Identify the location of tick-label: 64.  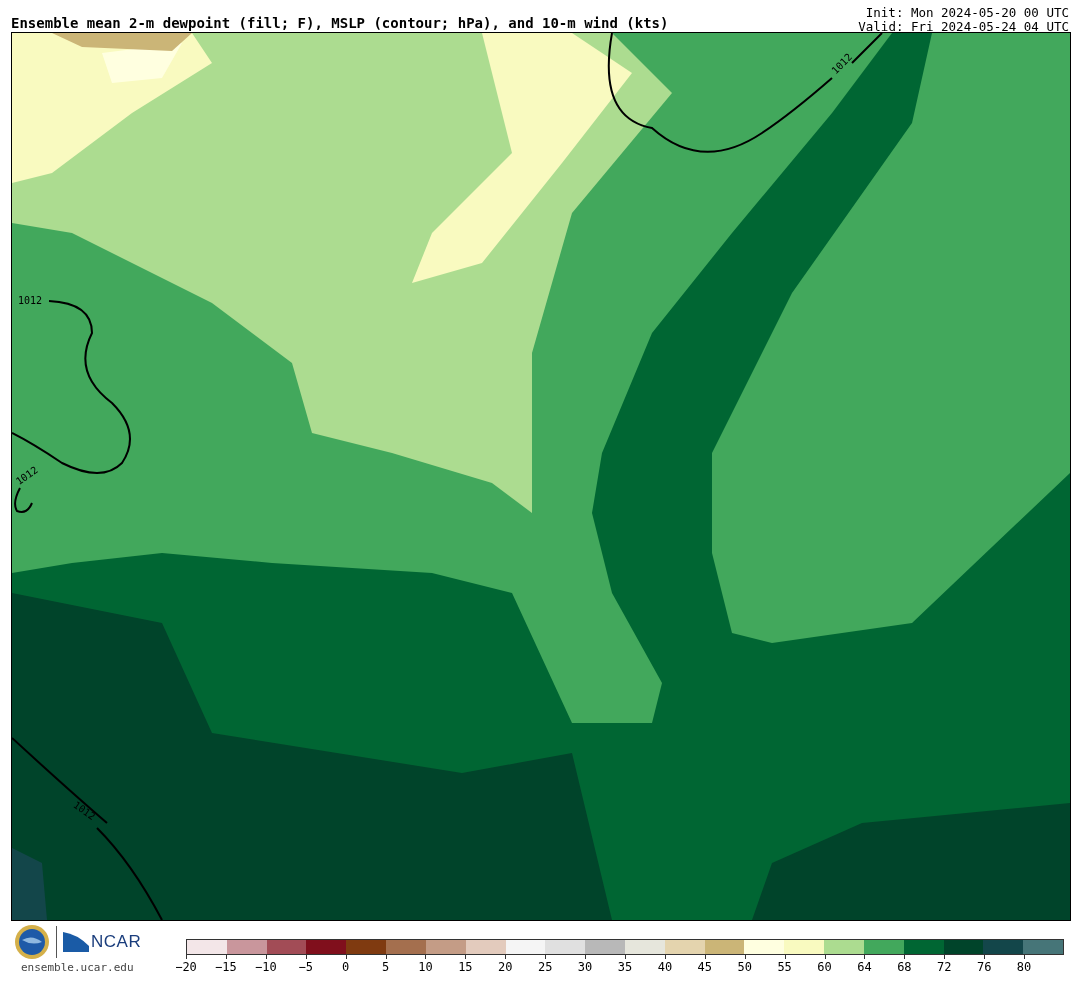
(864, 967).